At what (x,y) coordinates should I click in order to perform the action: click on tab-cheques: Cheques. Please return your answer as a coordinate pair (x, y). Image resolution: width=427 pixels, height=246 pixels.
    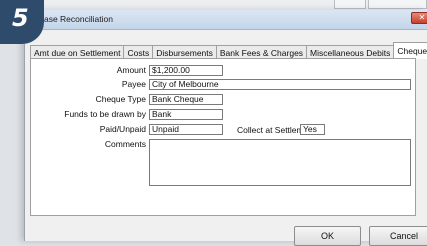
    Looking at the image, I should click on (410, 50).